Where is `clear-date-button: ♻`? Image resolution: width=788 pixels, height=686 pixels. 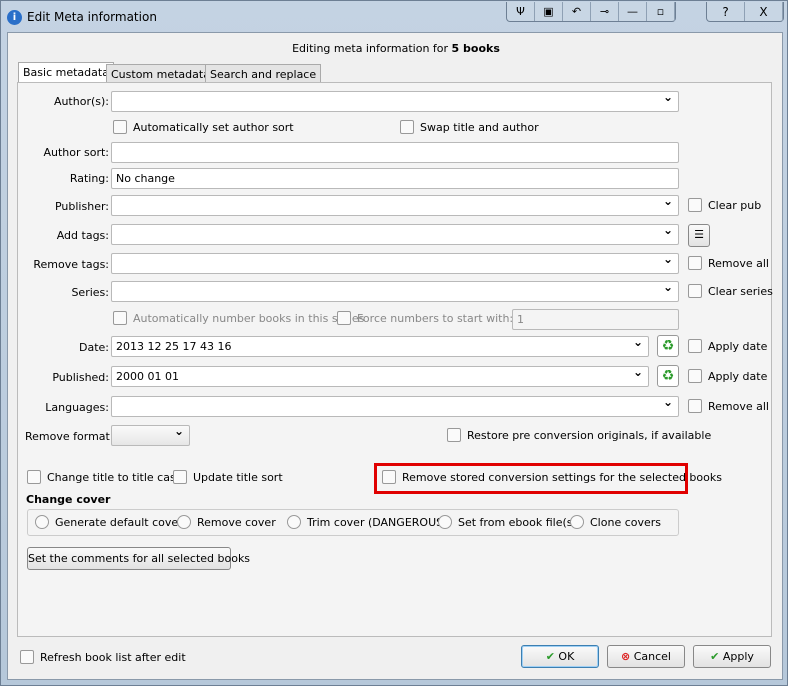 clear-date-button: ♻ is located at coordinates (668, 346).